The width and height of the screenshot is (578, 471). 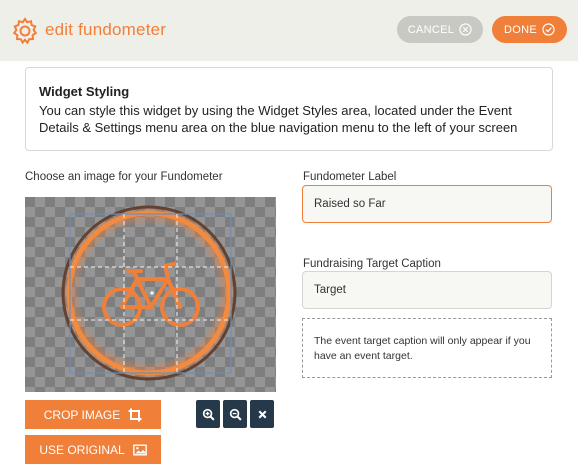 I want to click on done-label: DONE, so click(x=520, y=29).